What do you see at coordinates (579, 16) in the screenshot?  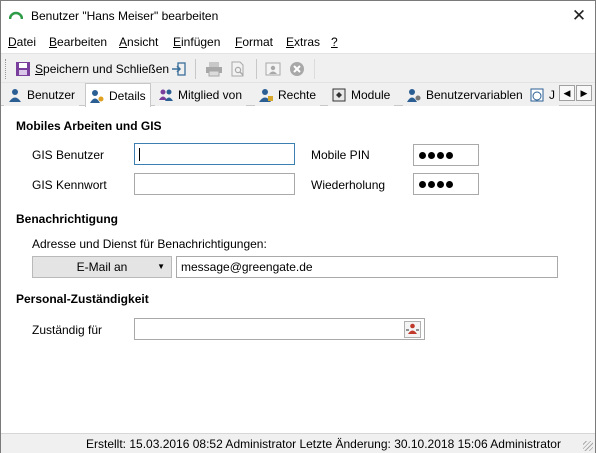 I see `close-window-button: ✕` at bounding box center [579, 16].